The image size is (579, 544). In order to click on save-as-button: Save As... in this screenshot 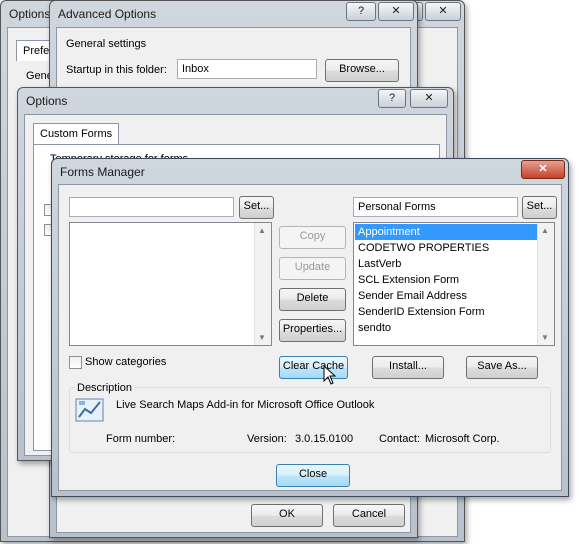, I will do `click(502, 367)`.